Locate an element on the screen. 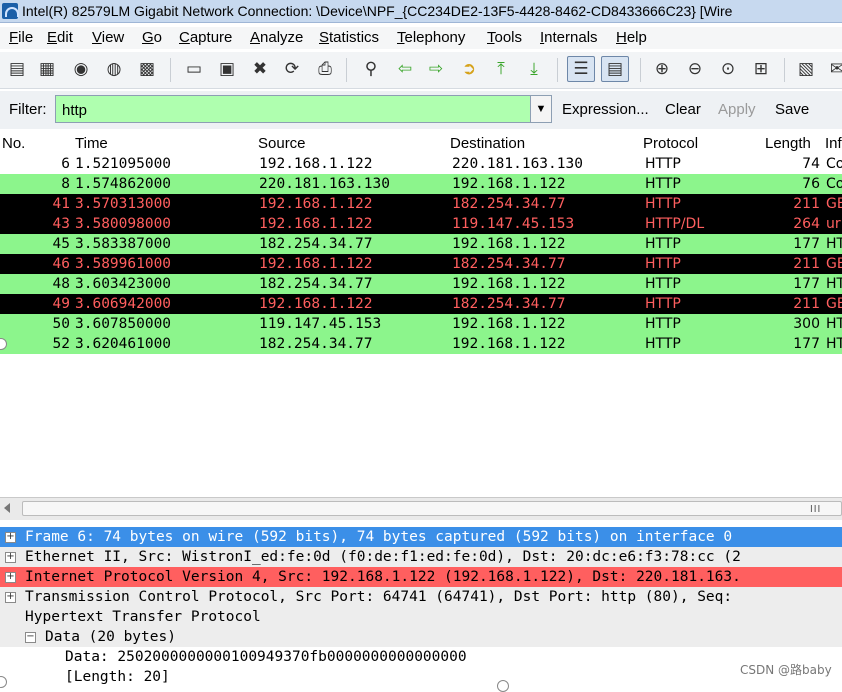 The height and width of the screenshot is (692, 842). column-header-info: Inf is located at coordinates (833, 143).